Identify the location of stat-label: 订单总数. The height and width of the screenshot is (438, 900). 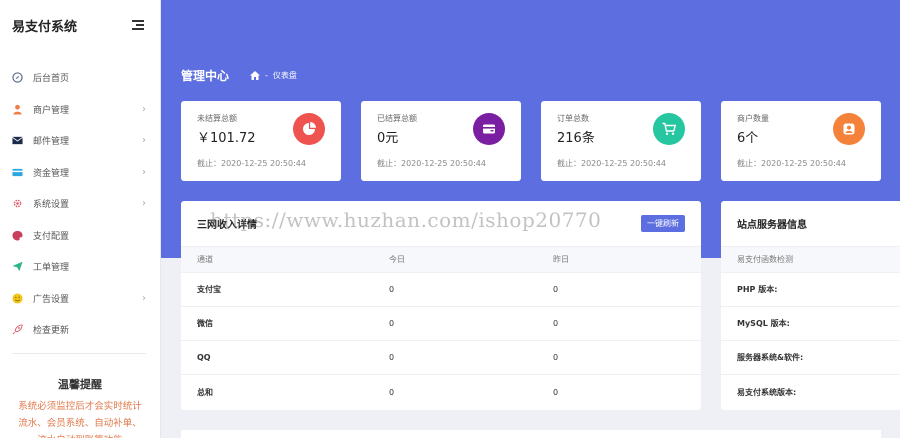
(573, 118).